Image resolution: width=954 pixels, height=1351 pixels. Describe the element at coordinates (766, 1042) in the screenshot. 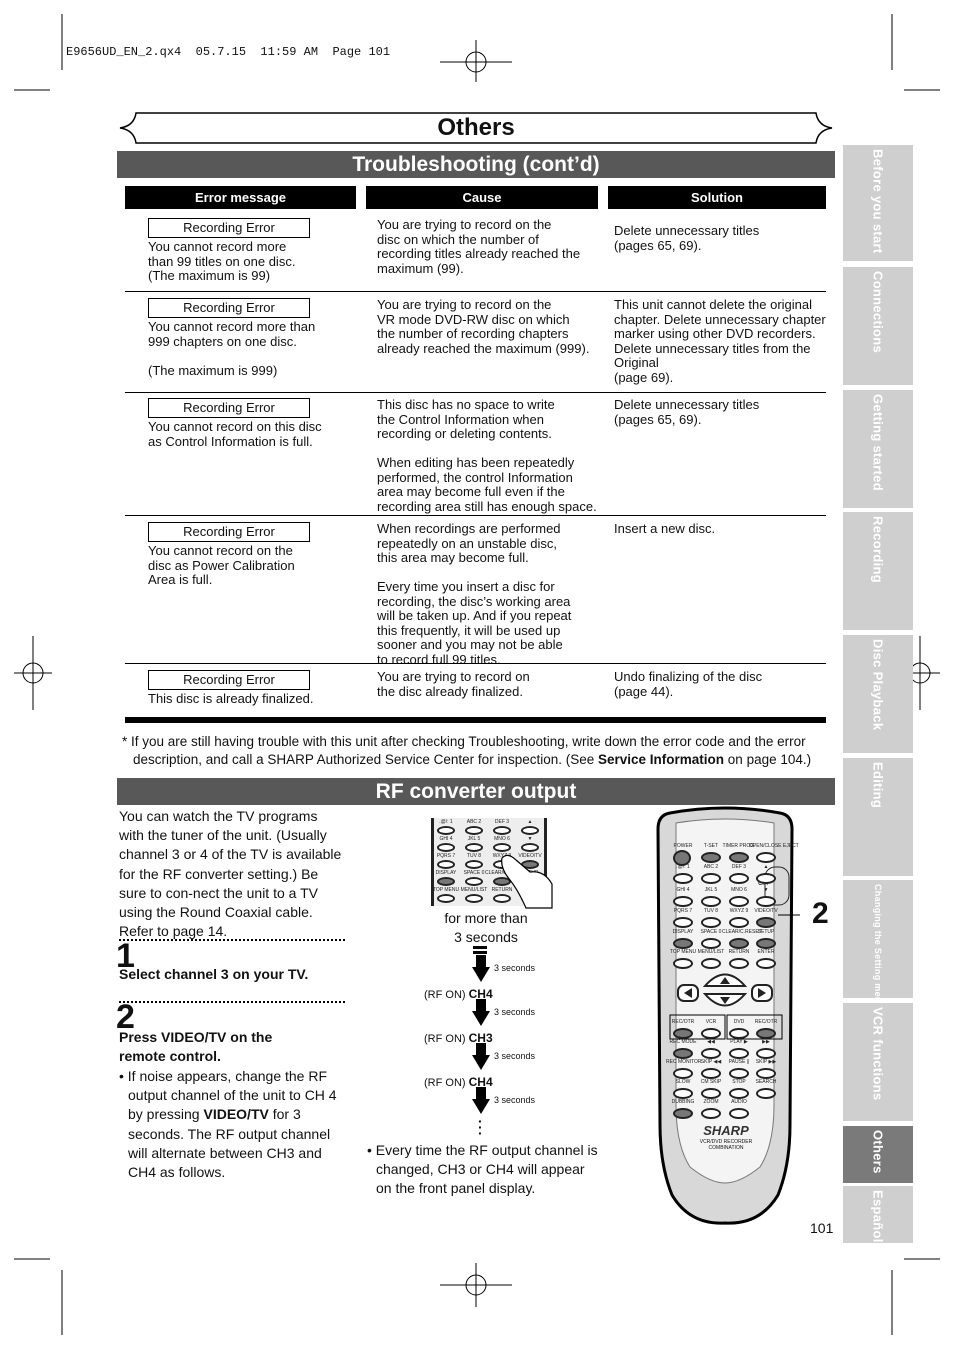

I see `remote-label: ▶▶` at that location.